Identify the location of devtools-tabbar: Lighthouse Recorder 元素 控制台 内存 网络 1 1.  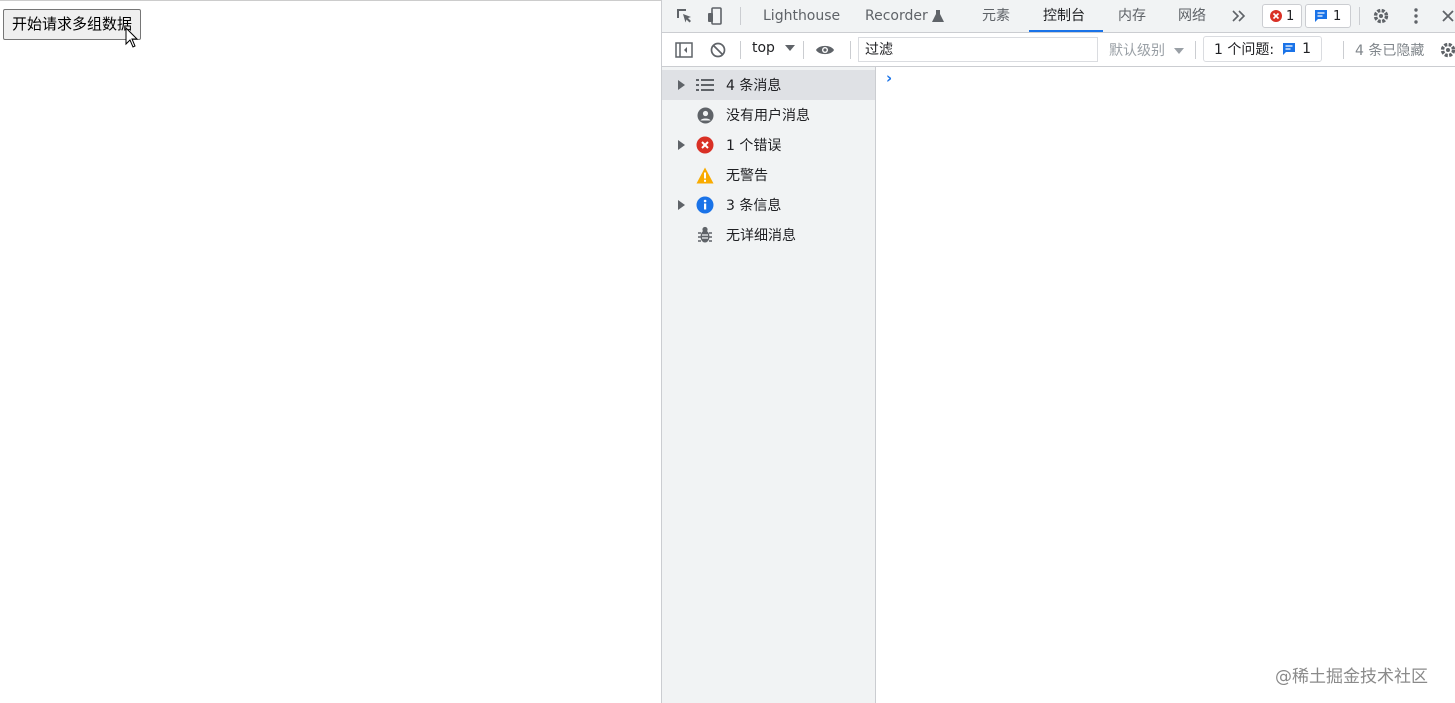
(1058, 16).